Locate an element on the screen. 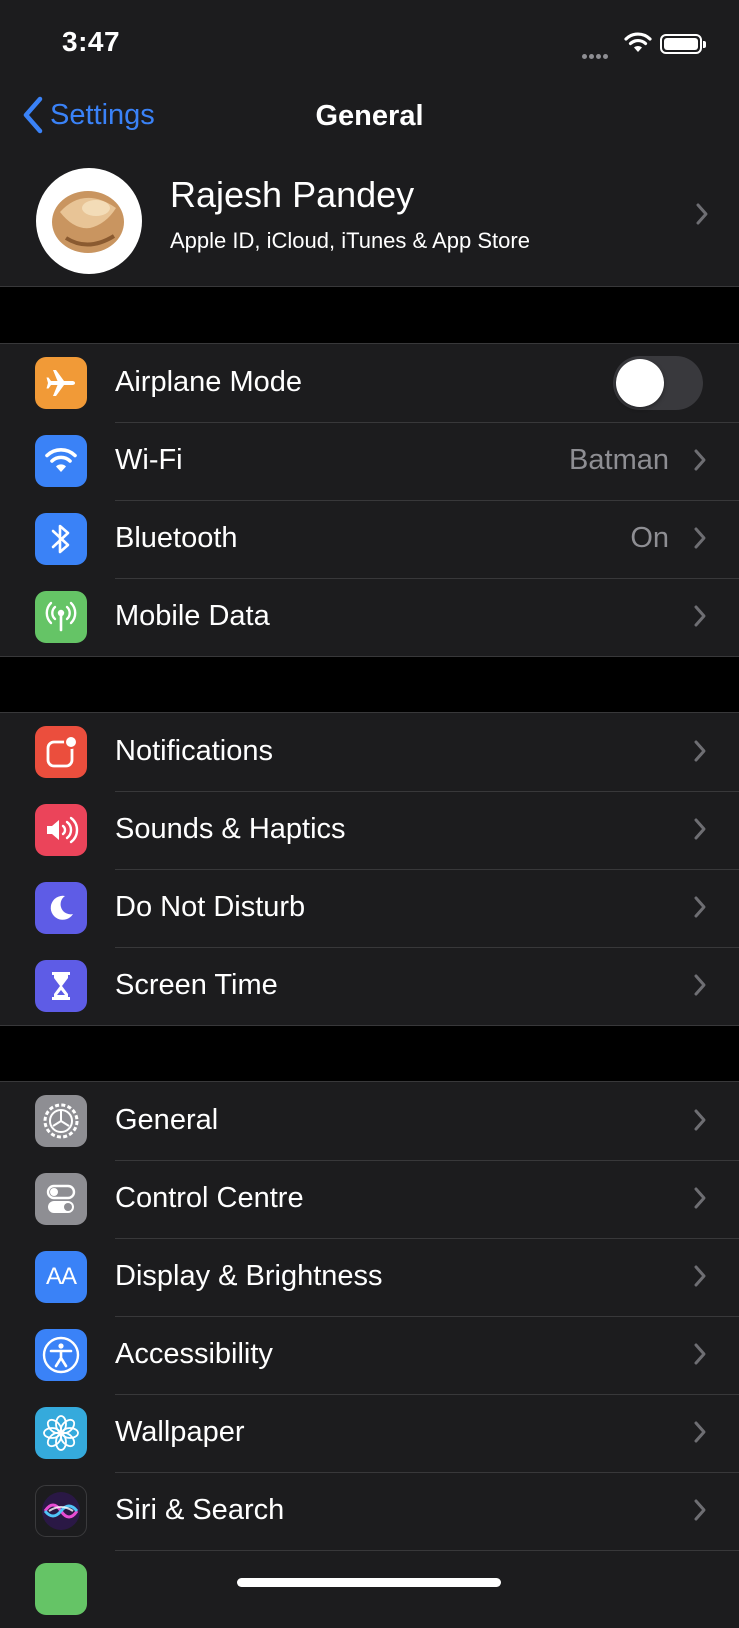 The height and width of the screenshot is (1628, 739). text-size-glyph: AA is located at coordinates (61, 1276).